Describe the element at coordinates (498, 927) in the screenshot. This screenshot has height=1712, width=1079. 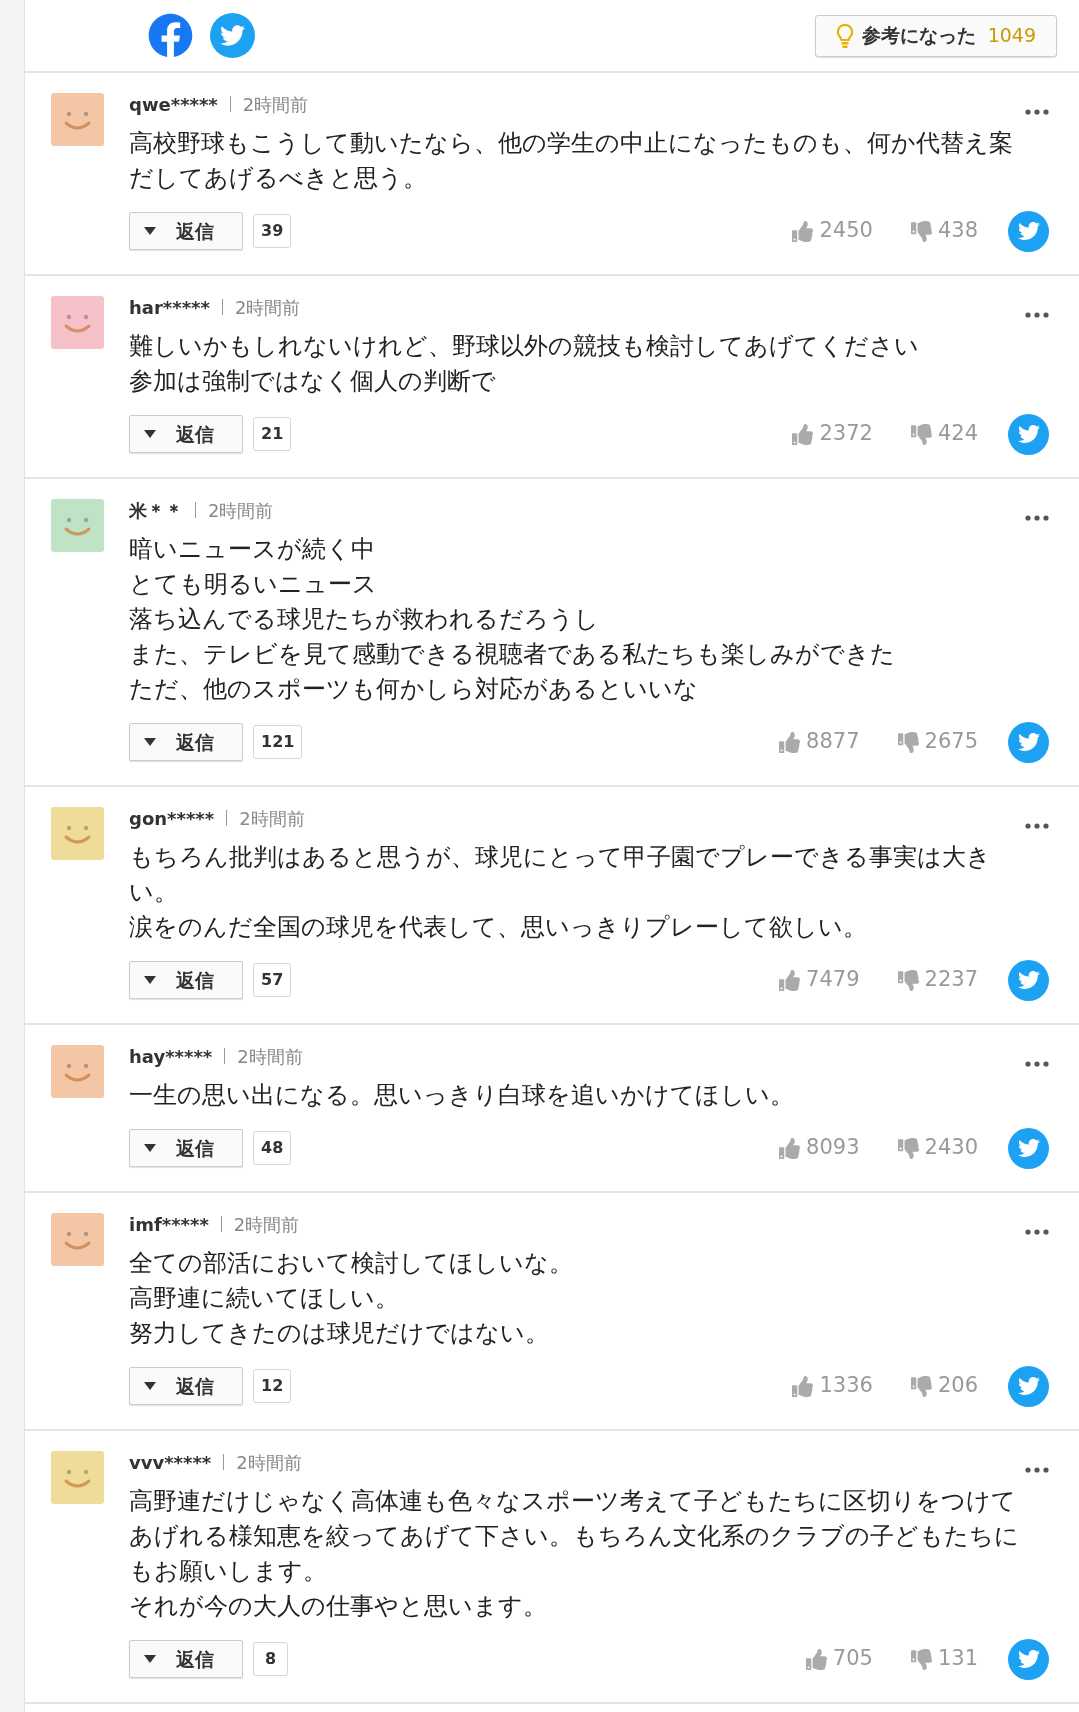
I see `comment-text: 涙をのんだ全国の球児を代表して、思いっきりプレーして欲しい。` at that location.